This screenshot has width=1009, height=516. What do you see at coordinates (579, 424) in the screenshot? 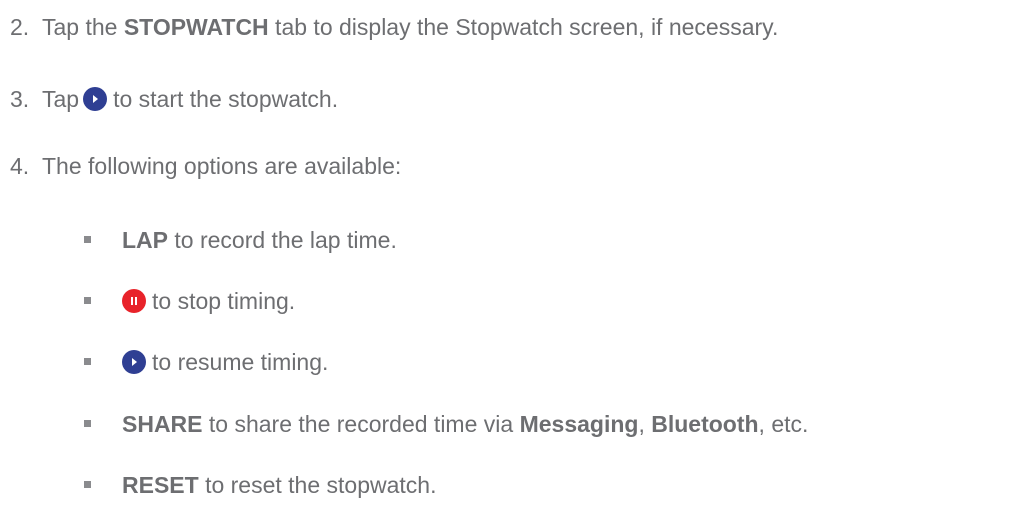
I see `messaging-label: Messaging` at bounding box center [579, 424].